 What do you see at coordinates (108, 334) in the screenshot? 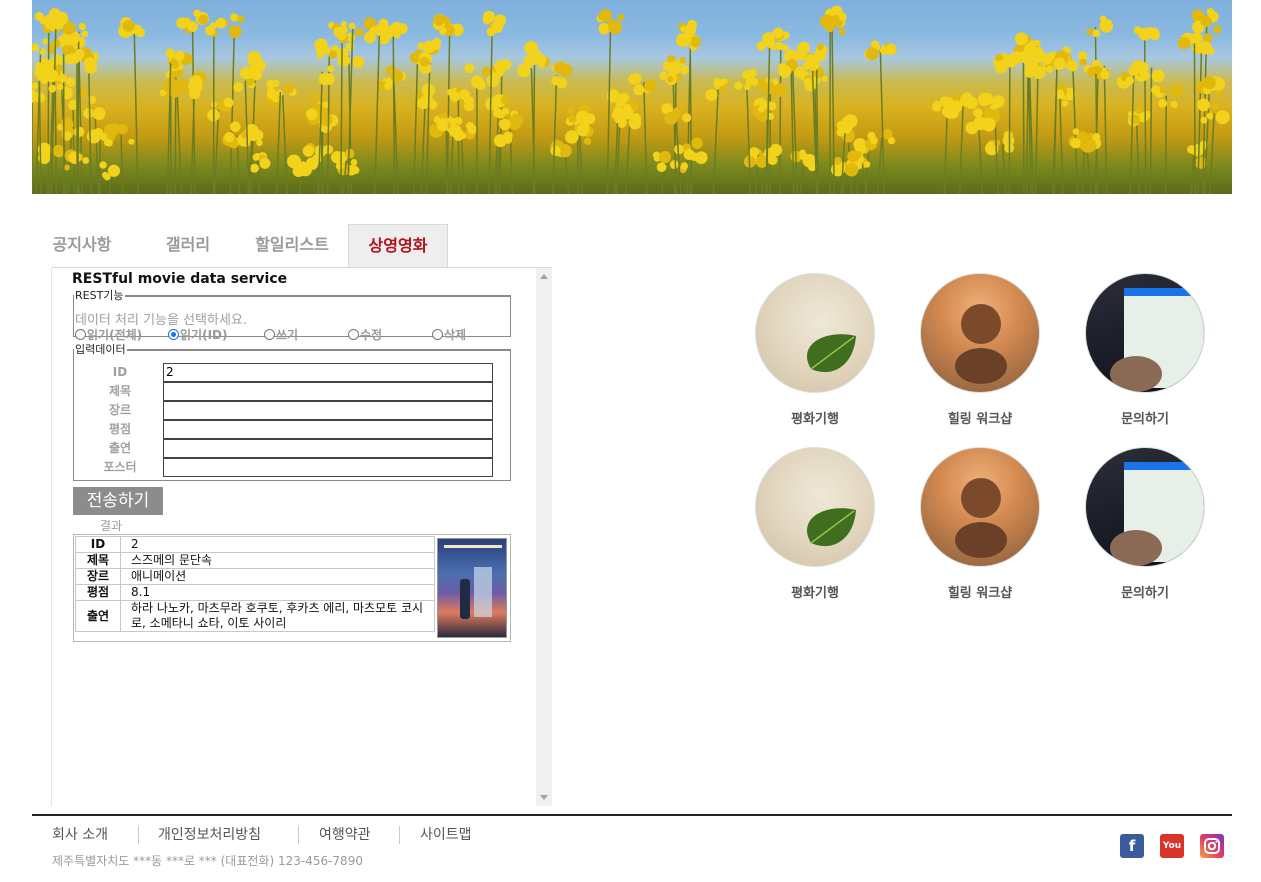
I see `radio-read-all: 읽기(전체)` at bounding box center [108, 334].